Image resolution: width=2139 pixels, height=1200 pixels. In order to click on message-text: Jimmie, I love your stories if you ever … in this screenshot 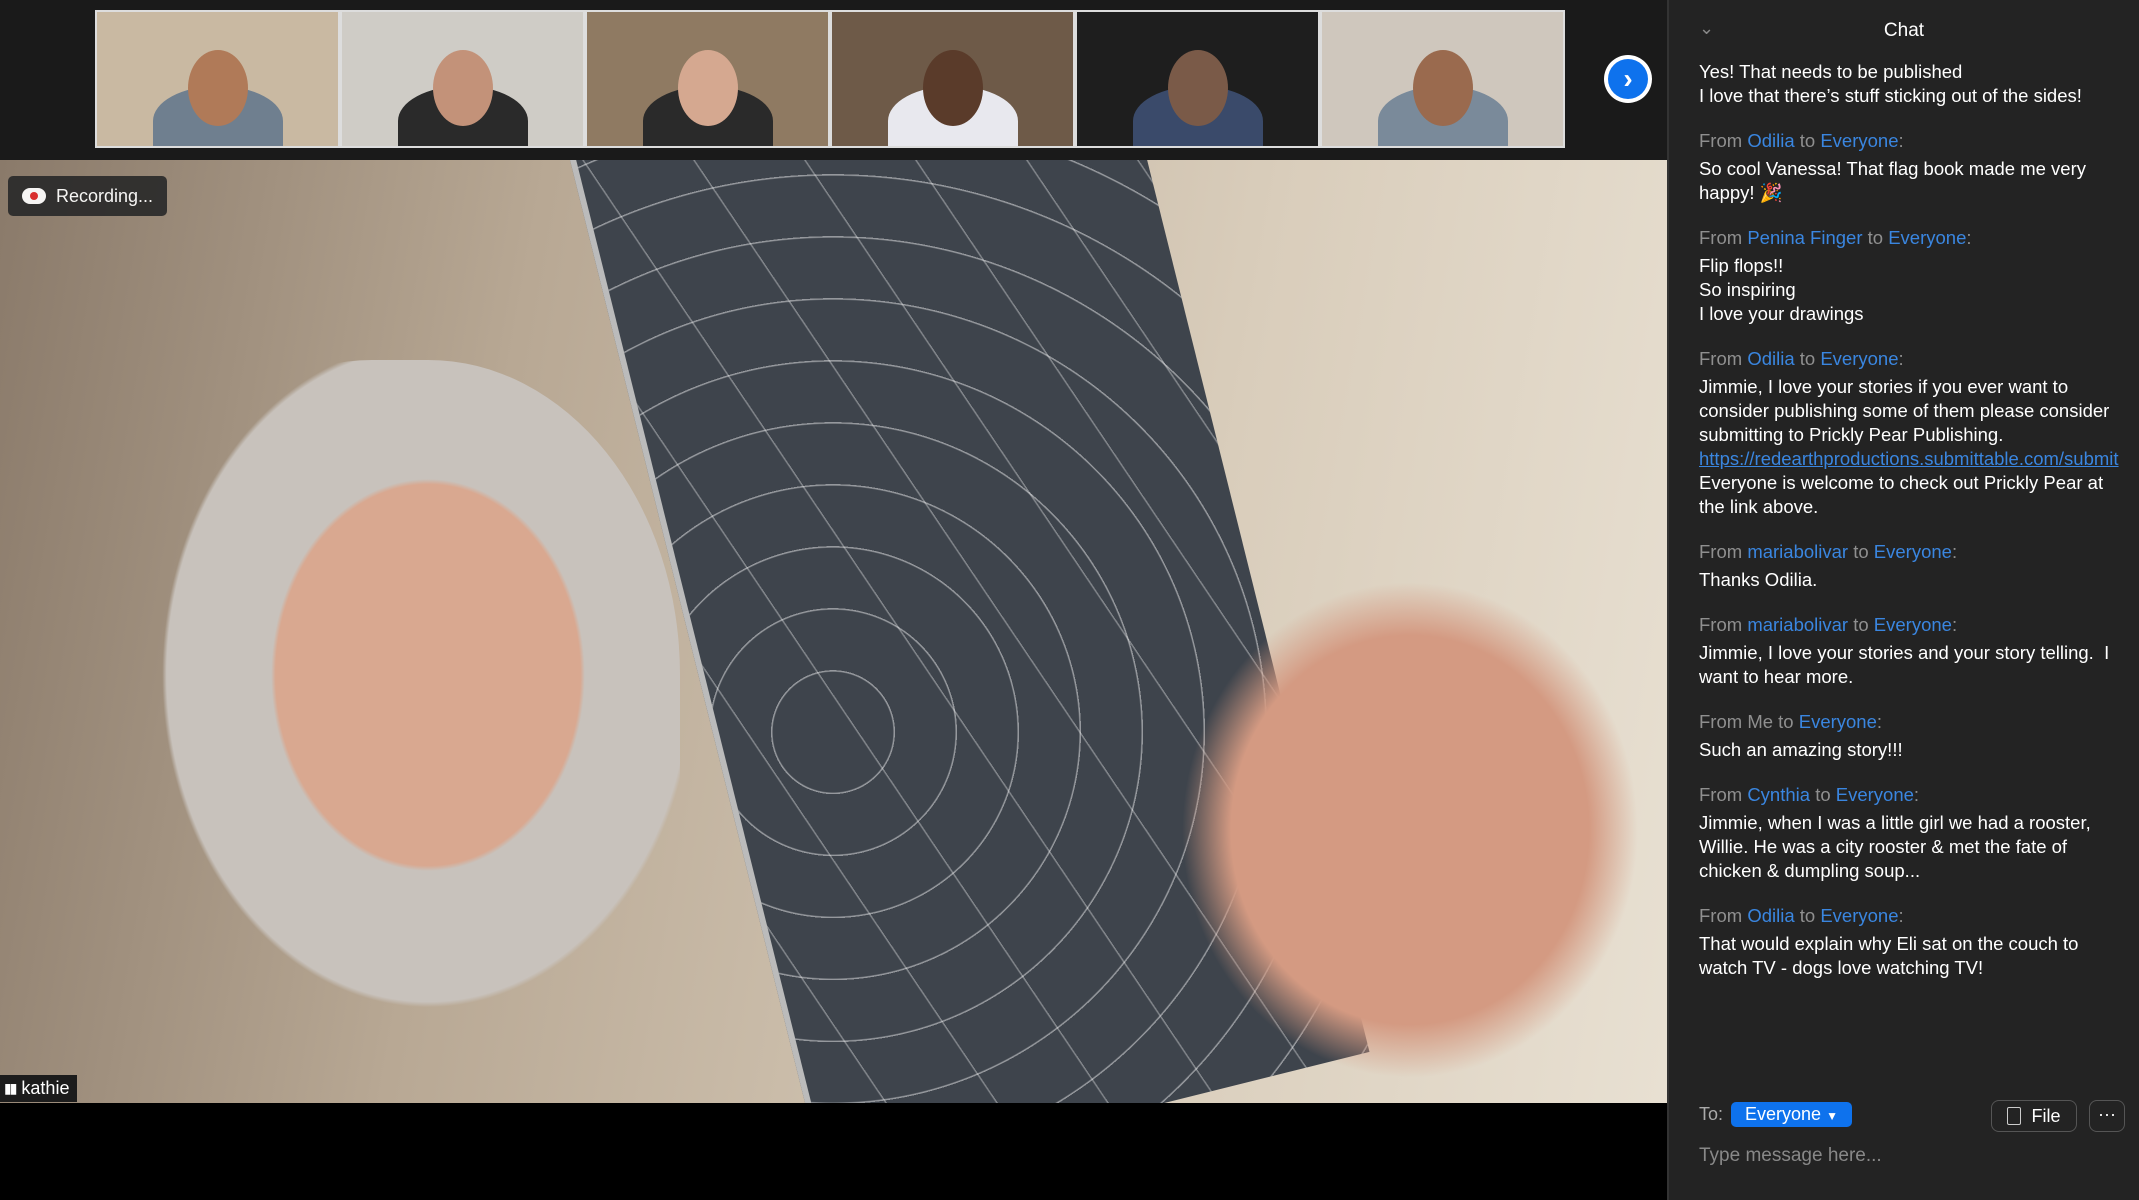, I will do `click(1909, 446)`.